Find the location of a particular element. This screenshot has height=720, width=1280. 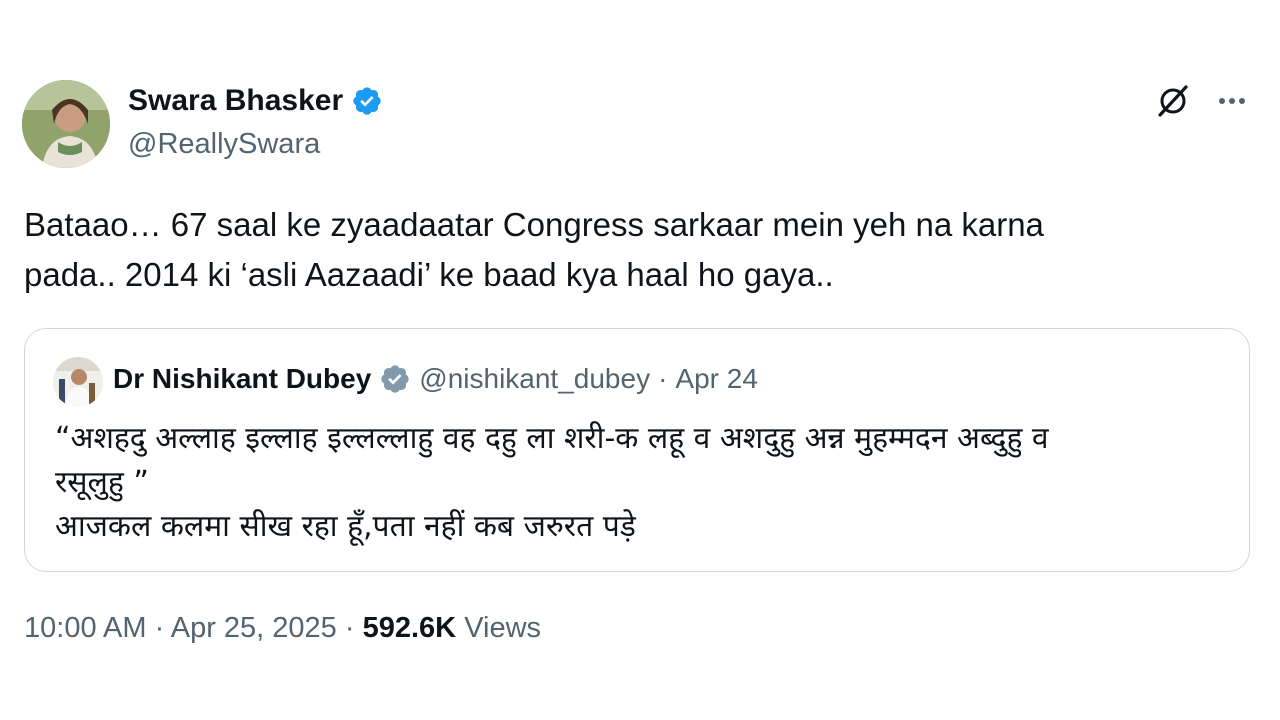

quoted-verified-badge-icon is located at coordinates (395, 379).